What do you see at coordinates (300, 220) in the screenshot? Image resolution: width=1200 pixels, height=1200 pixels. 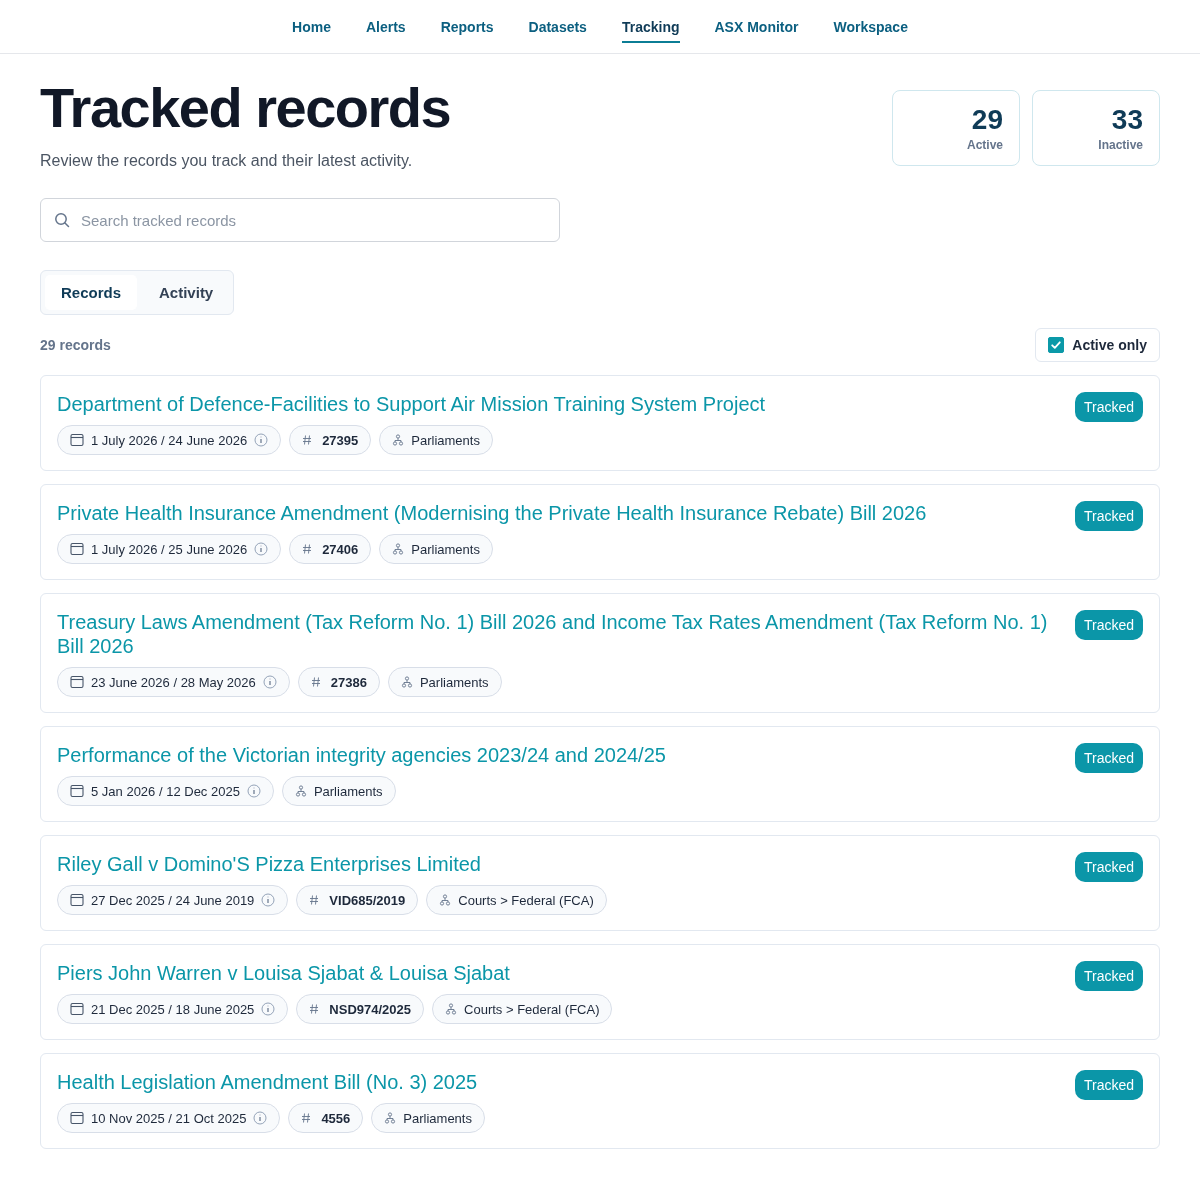 I see `search-field: Search tracked records` at bounding box center [300, 220].